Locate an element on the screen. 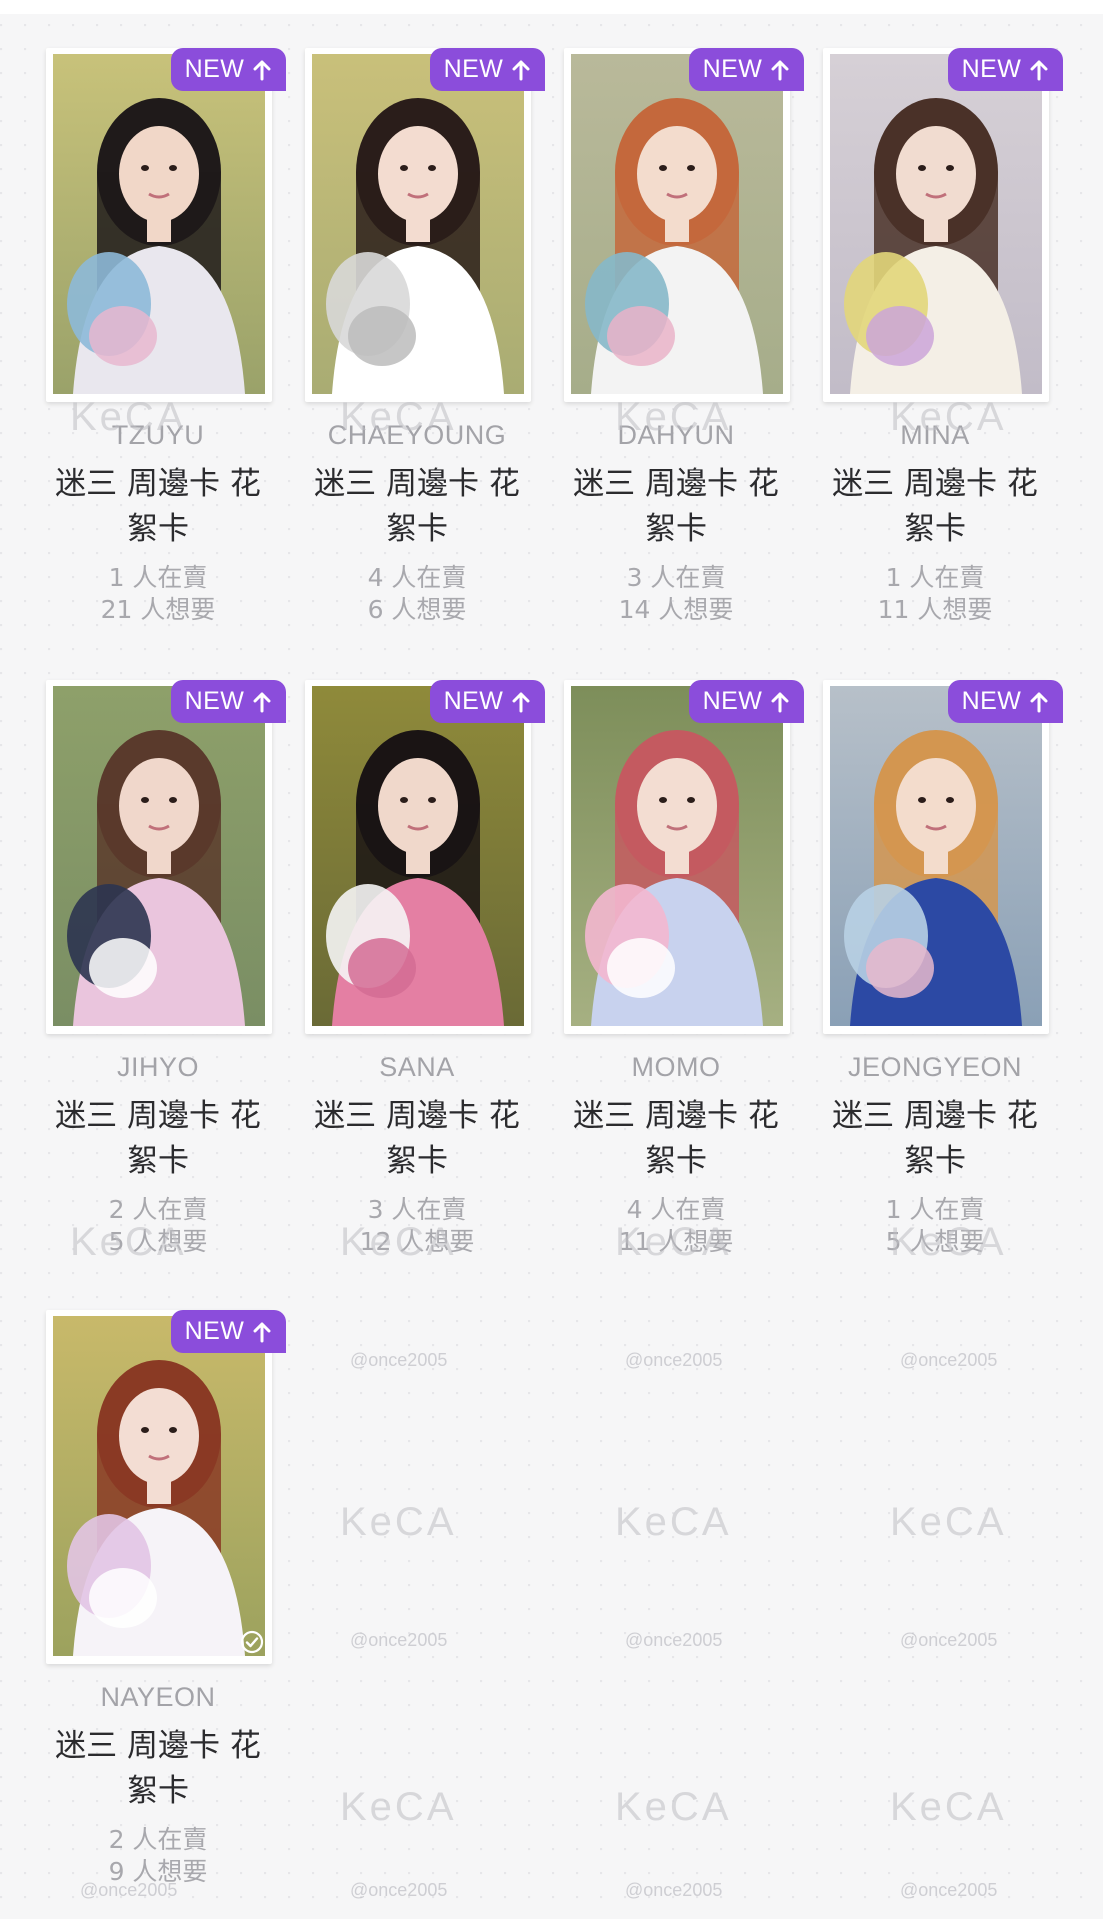 This screenshot has height=1919, width=1103. photocard-item: NEW DAHYUN 迷三 周邊卡 花絮卡 3 人在賣 14 人想要 is located at coordinates (676, 335).